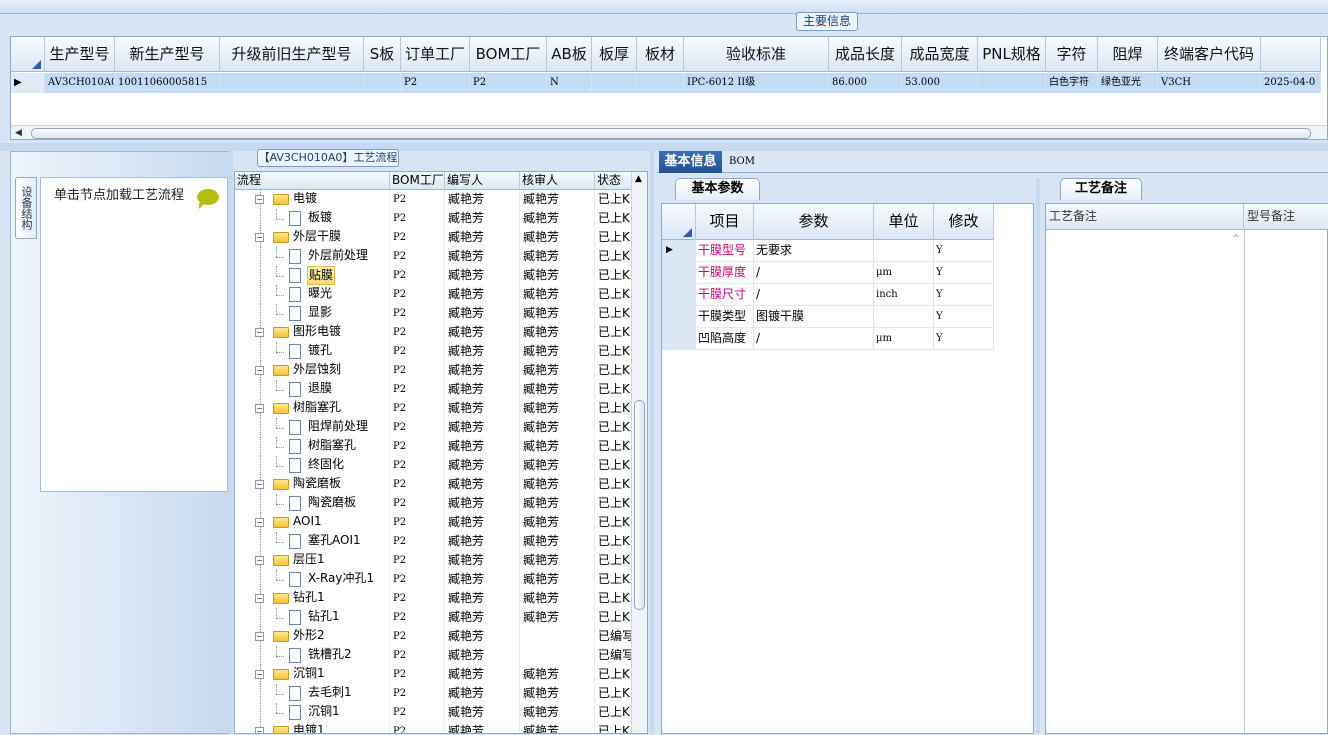  Describe the element at coordinates (80, 54) in the screenshot. I see `product-col-header: 生产型号` at that location.